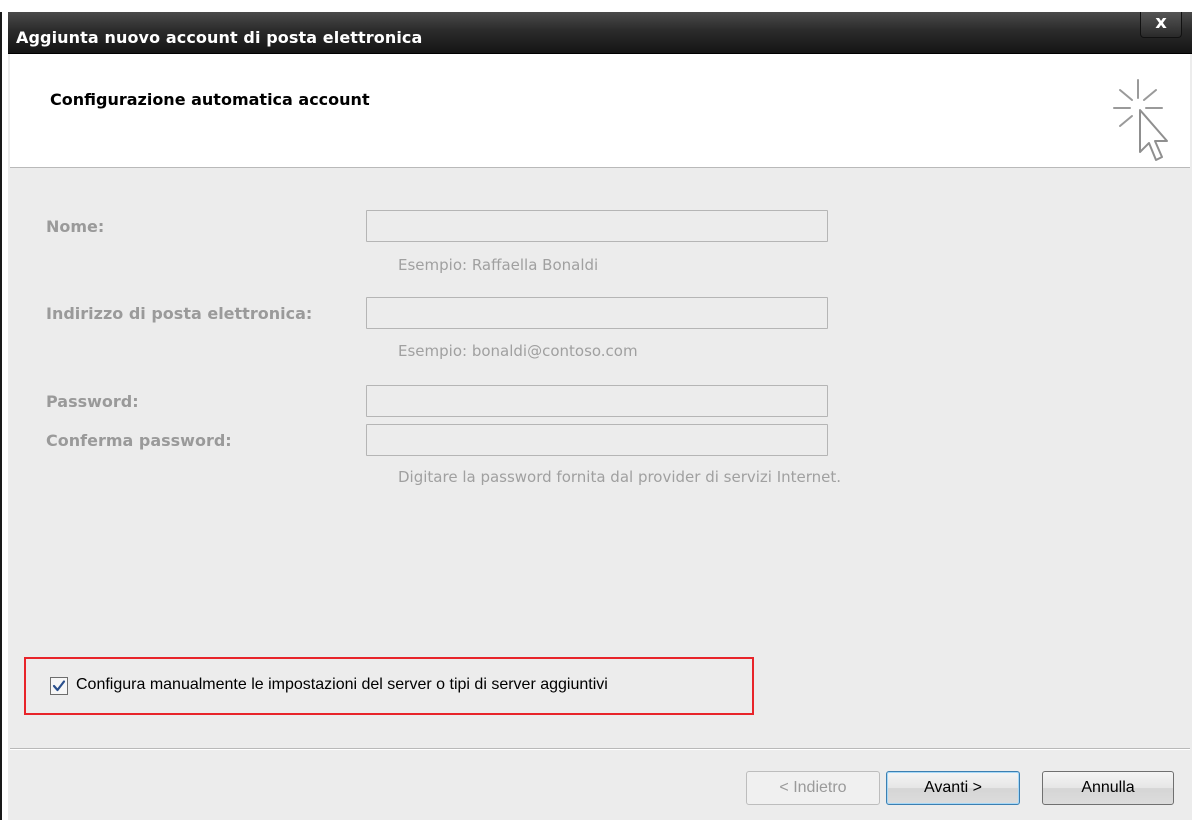 This screenshot has width=1192, height=820. Describe the element at coordinates (518, 351) in the screenshot. I see `email-hint: Esempio: bonaldi@contoso.com` at that location.